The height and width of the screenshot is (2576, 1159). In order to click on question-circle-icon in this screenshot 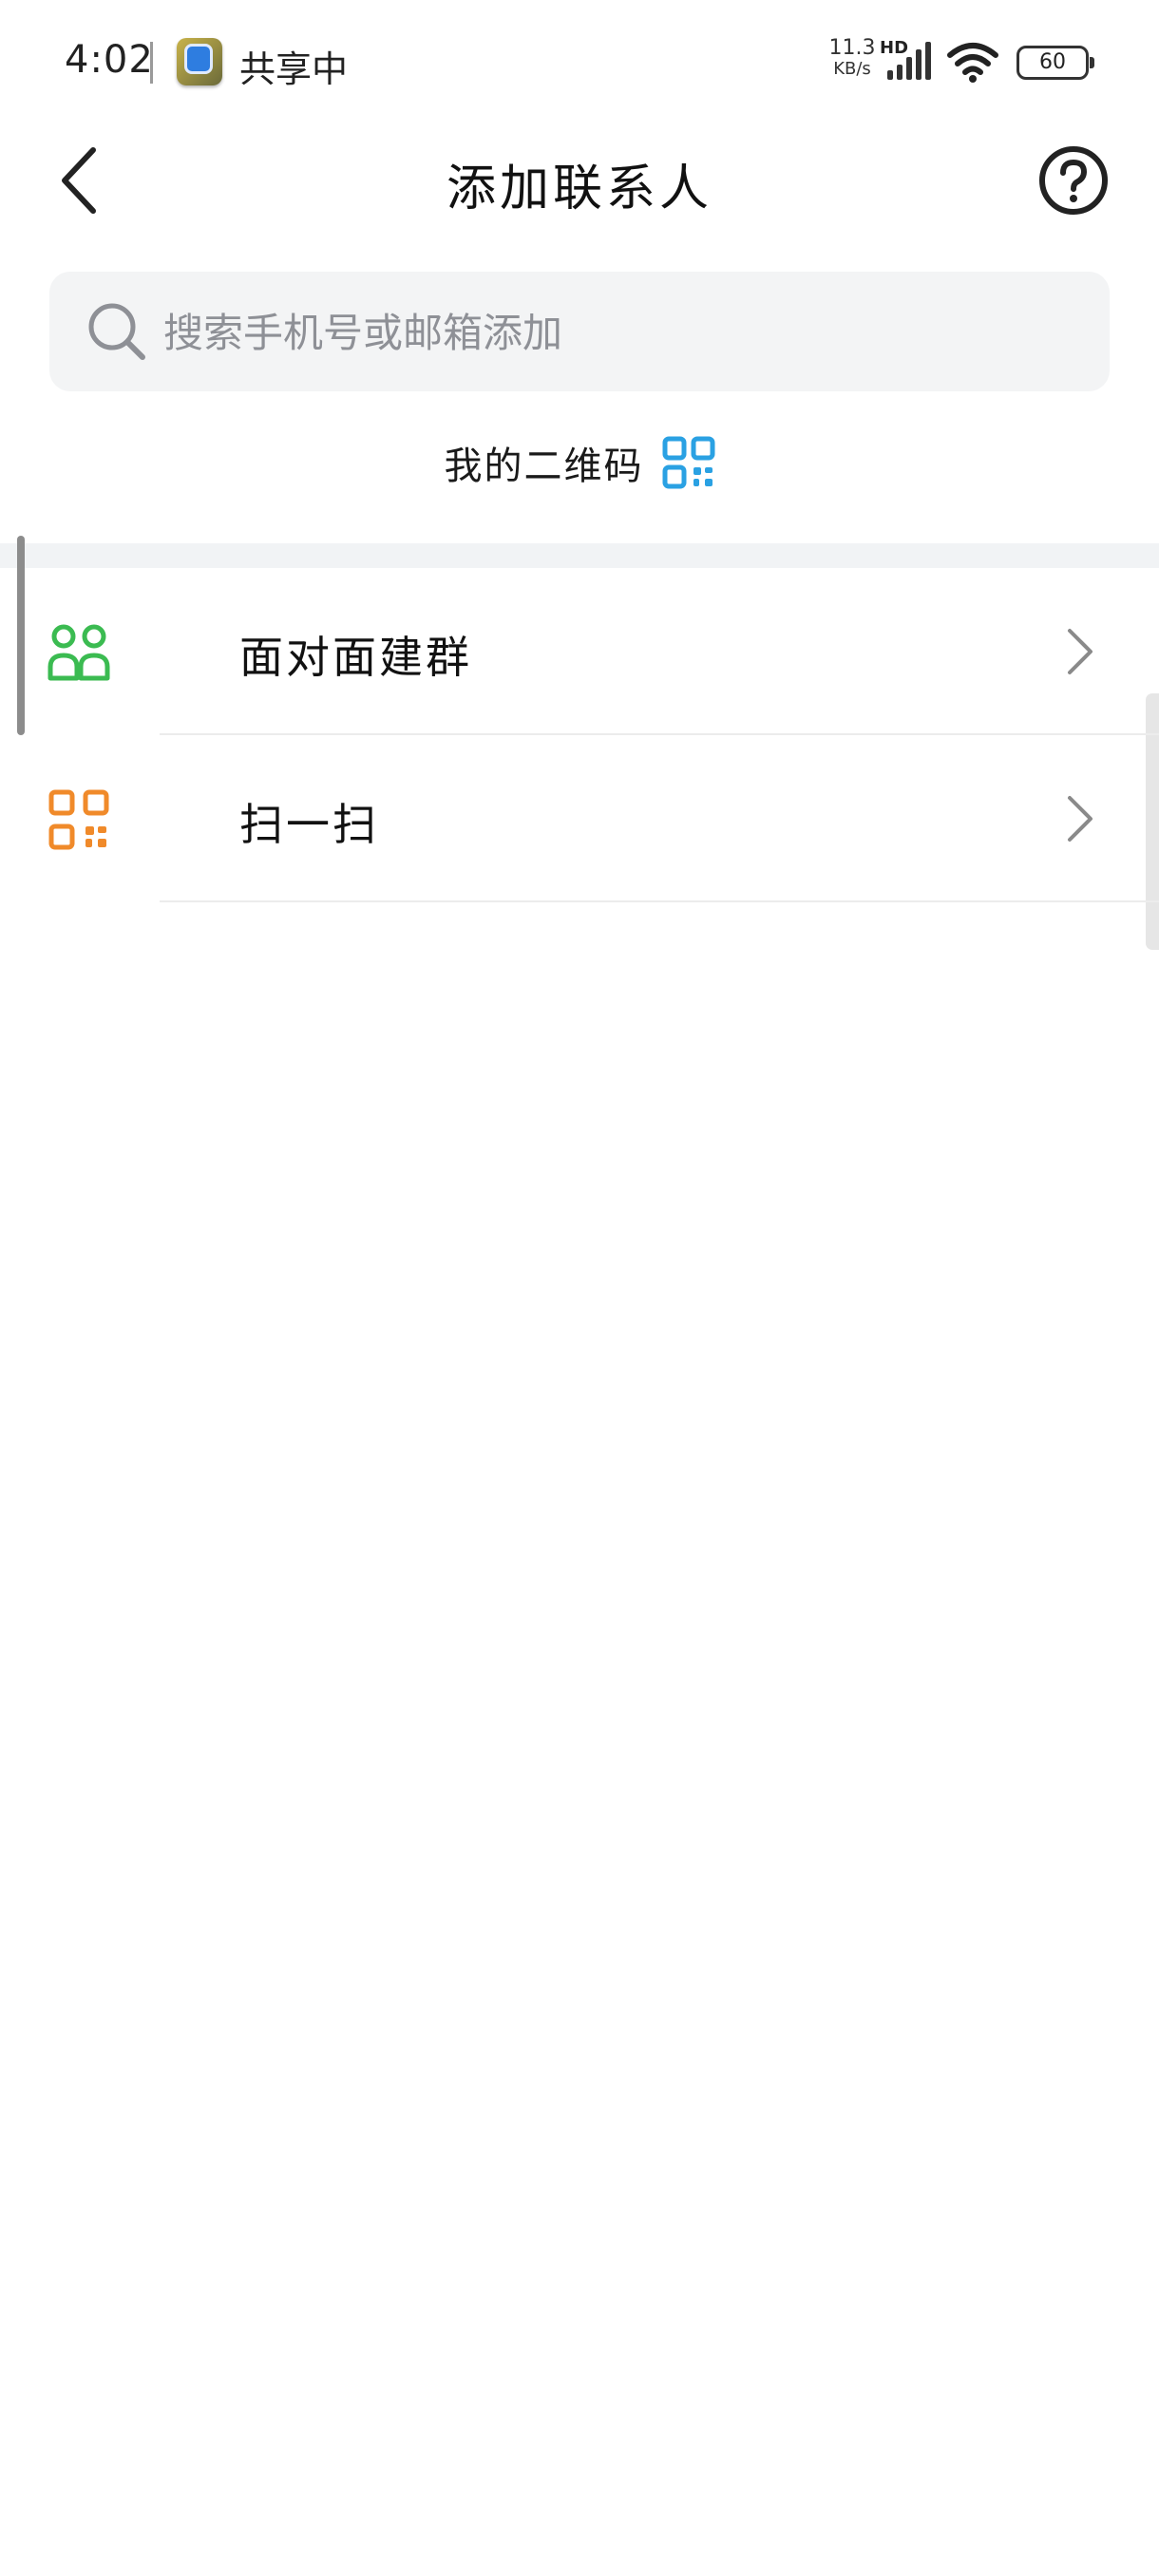, I will do `click(1073, 180)`.